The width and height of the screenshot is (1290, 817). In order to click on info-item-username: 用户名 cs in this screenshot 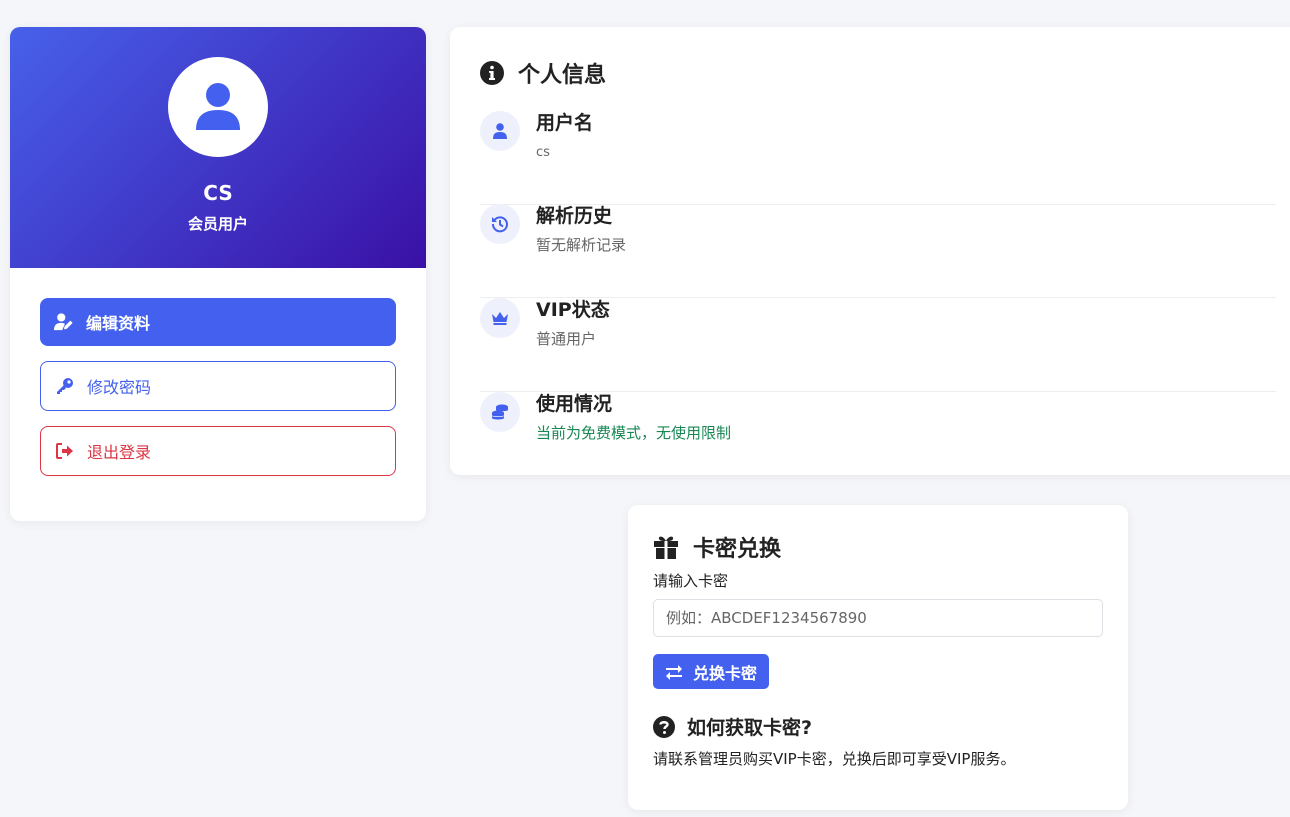, I will do `click(878, 158)`.